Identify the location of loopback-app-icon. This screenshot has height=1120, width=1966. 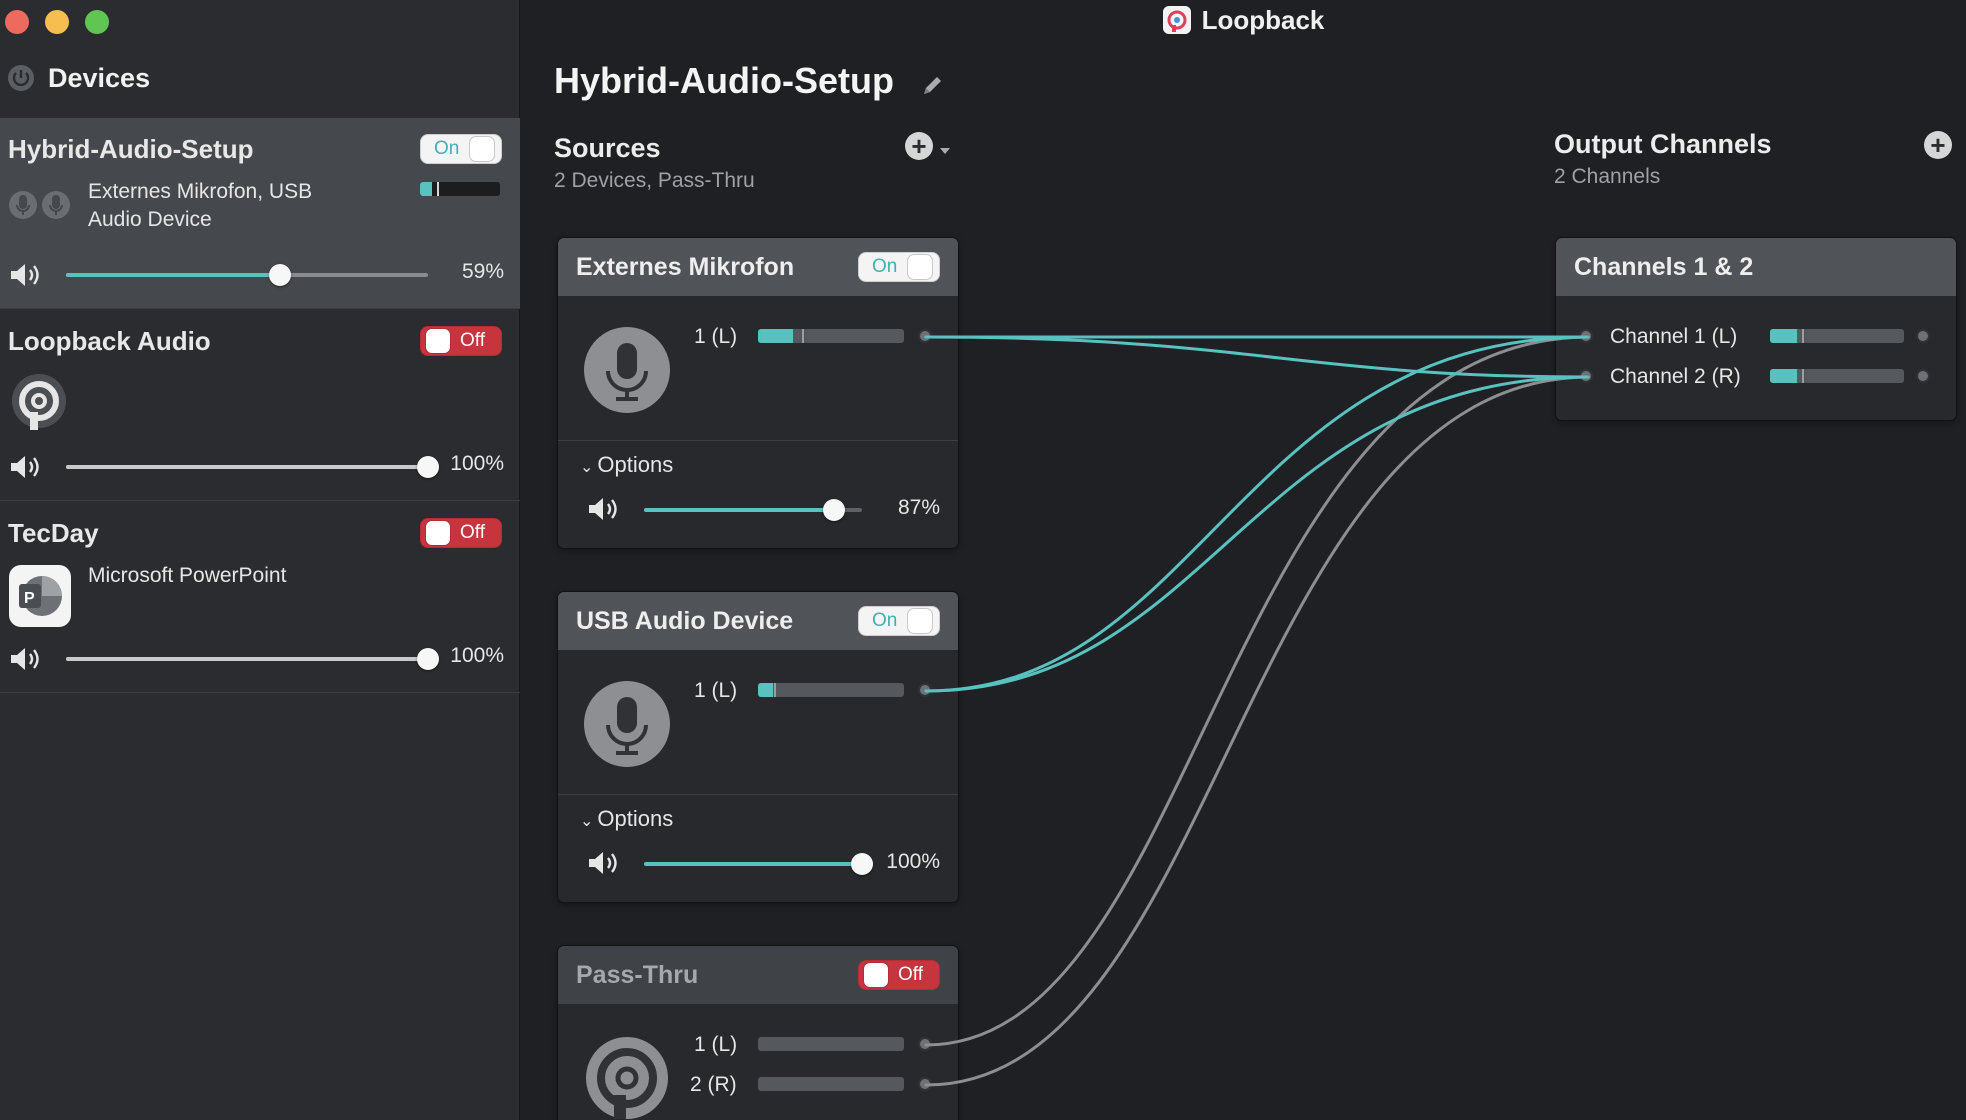
(1176, 20).